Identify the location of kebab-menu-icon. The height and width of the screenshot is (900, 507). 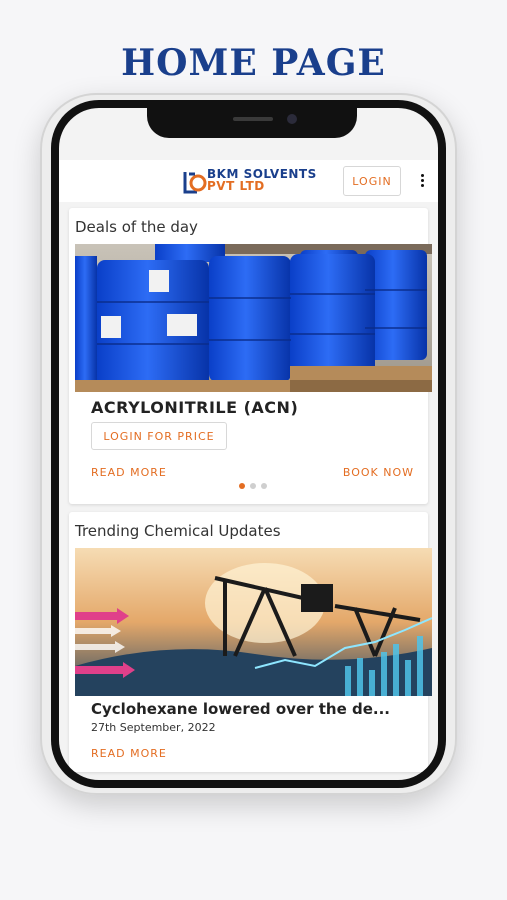
(422, 182).